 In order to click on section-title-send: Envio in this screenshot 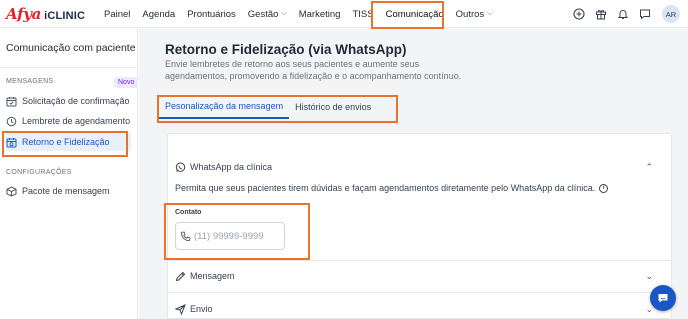, I will do `click(201, 309)`.